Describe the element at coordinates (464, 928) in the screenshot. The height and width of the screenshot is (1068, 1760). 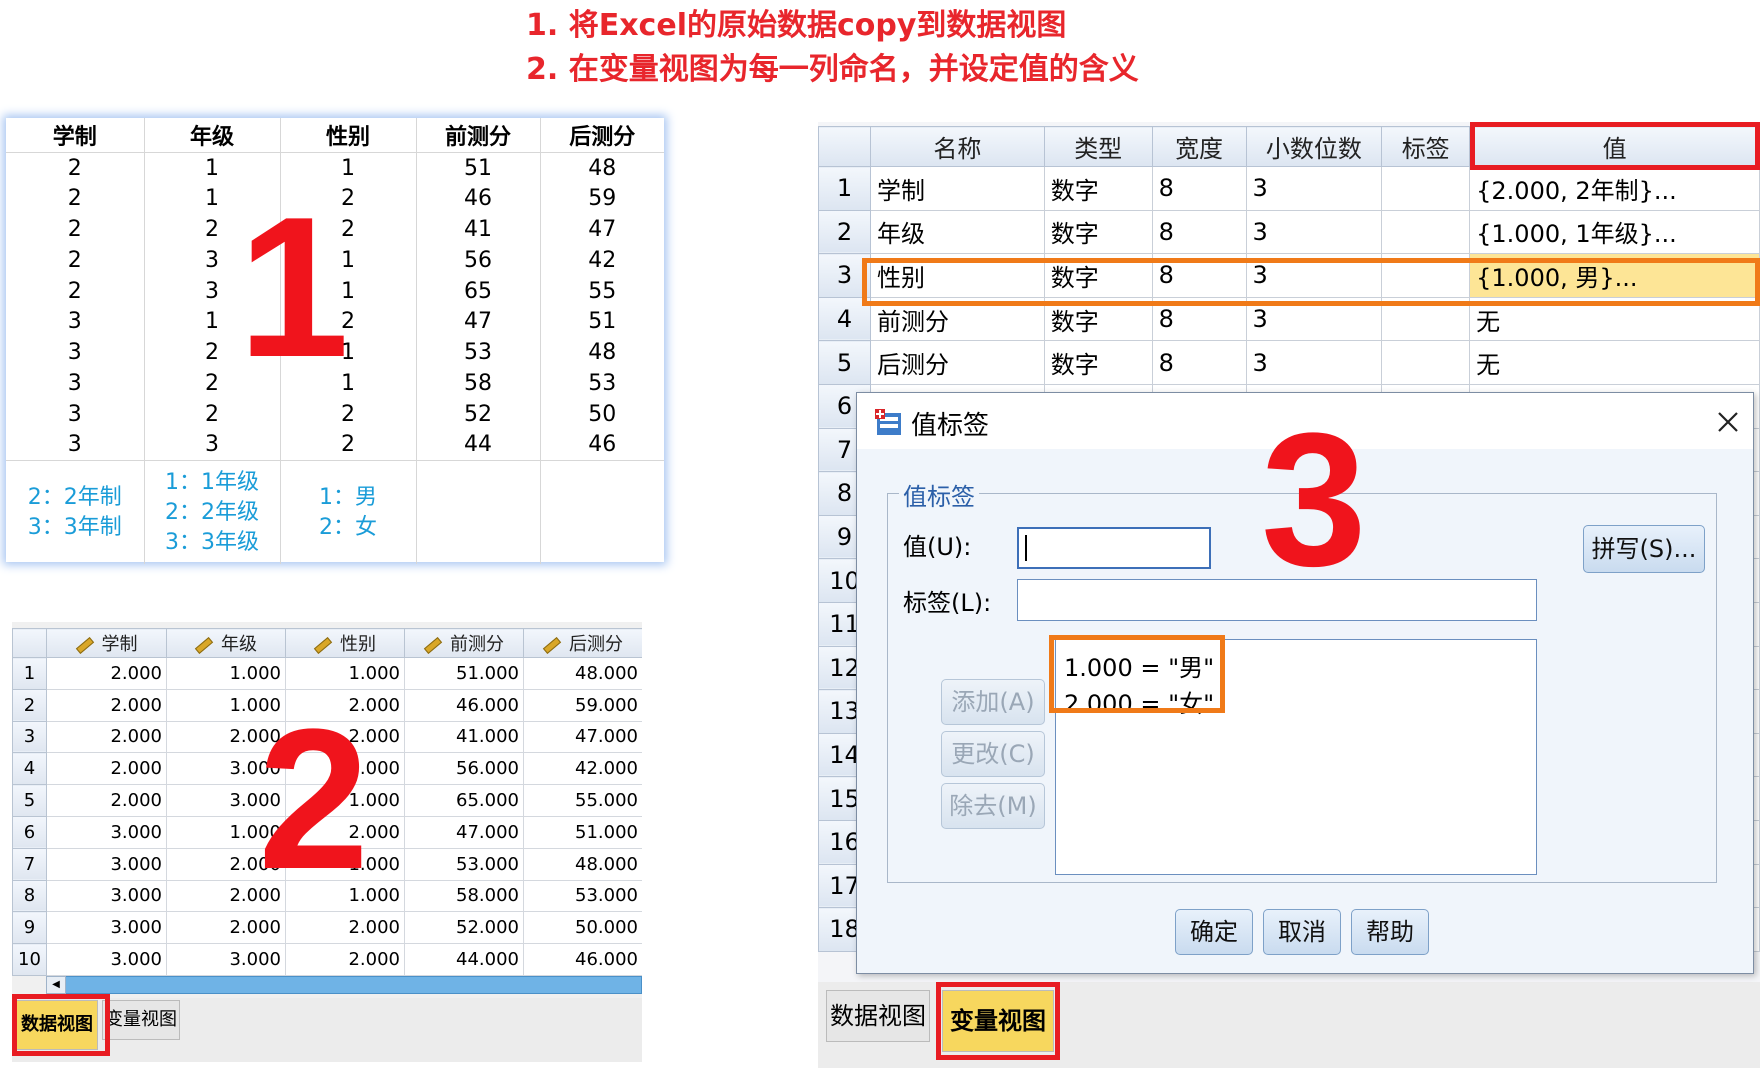
I see `data-cell: 52.000` at that location.